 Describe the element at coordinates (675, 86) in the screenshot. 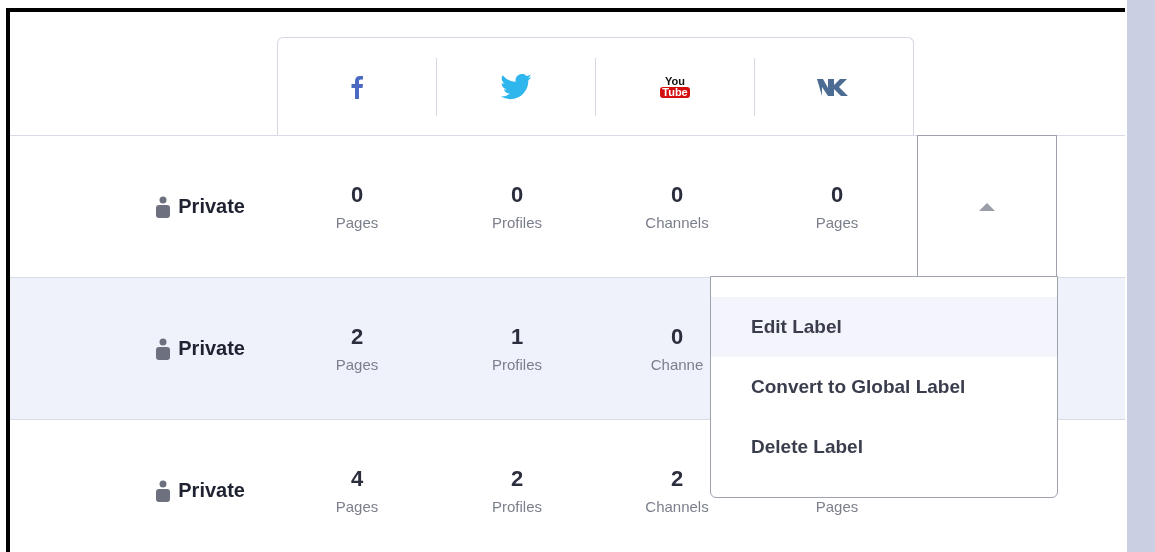

I see `youtube-logo: You Tube` at that location.